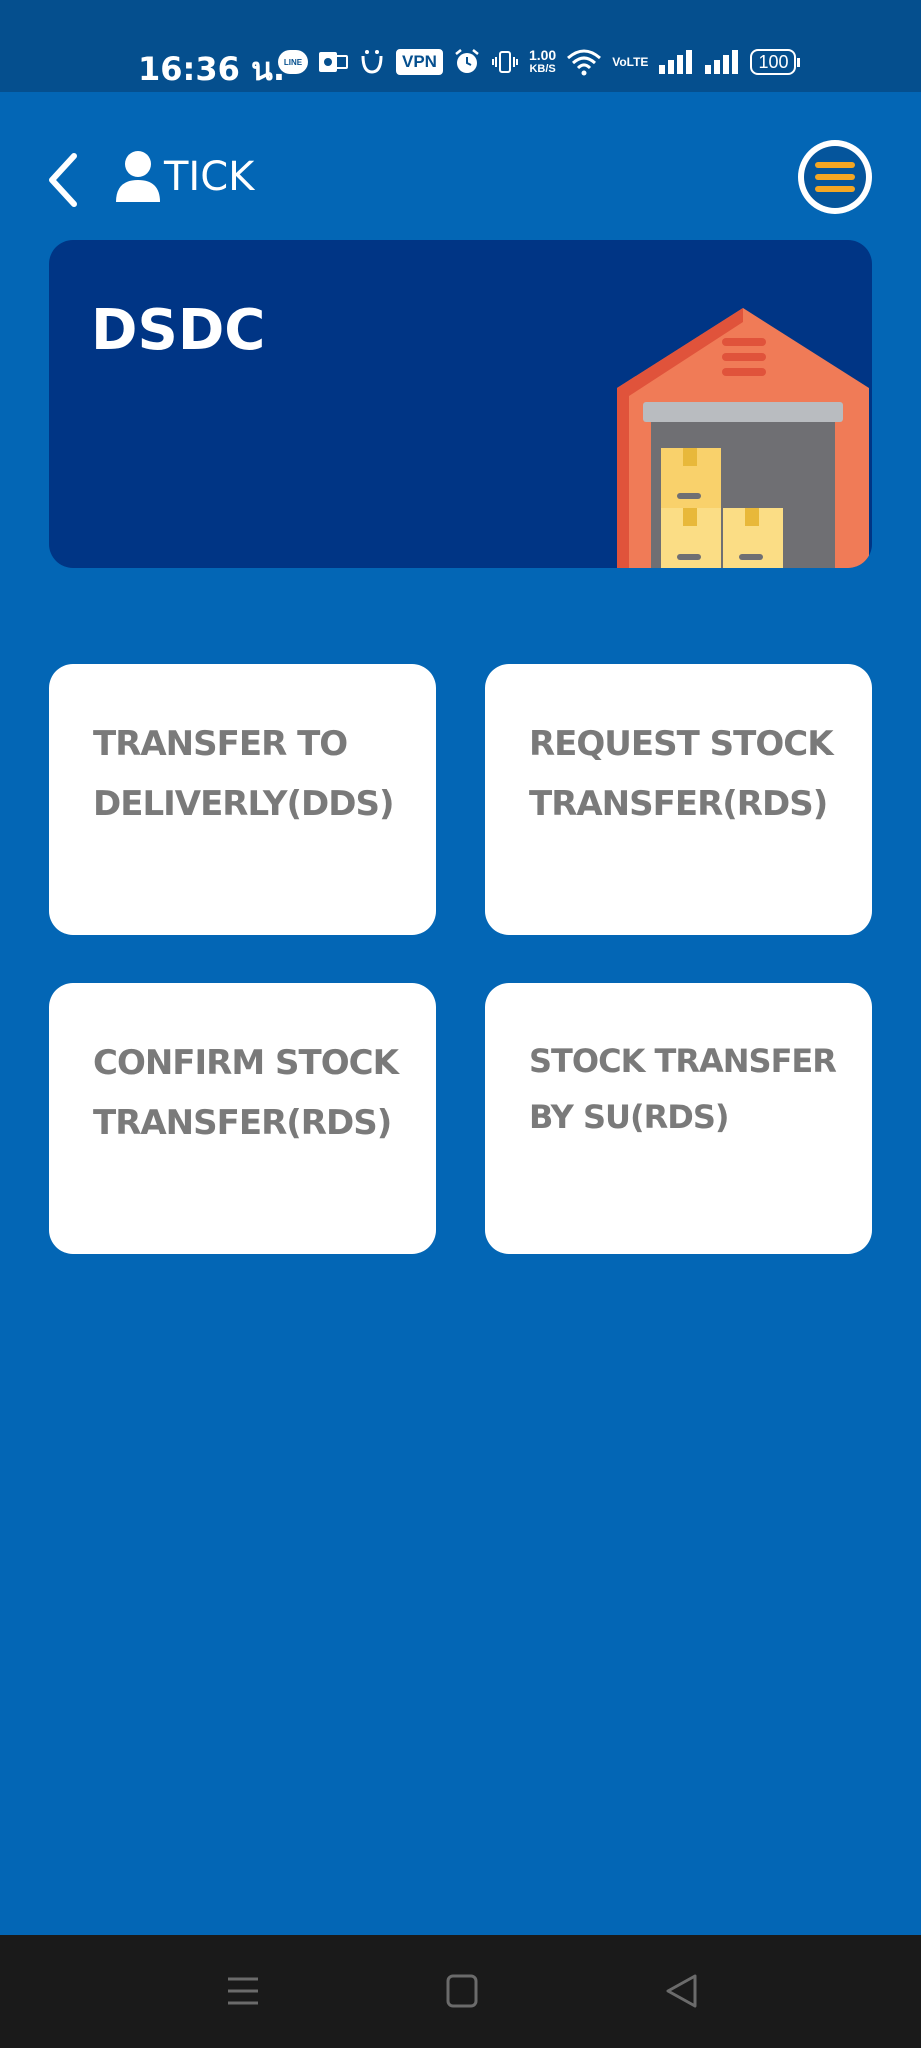 The width and height of the screenshot is (921, 2048). I want to click on warehouse-illustration, so click(743, 438).